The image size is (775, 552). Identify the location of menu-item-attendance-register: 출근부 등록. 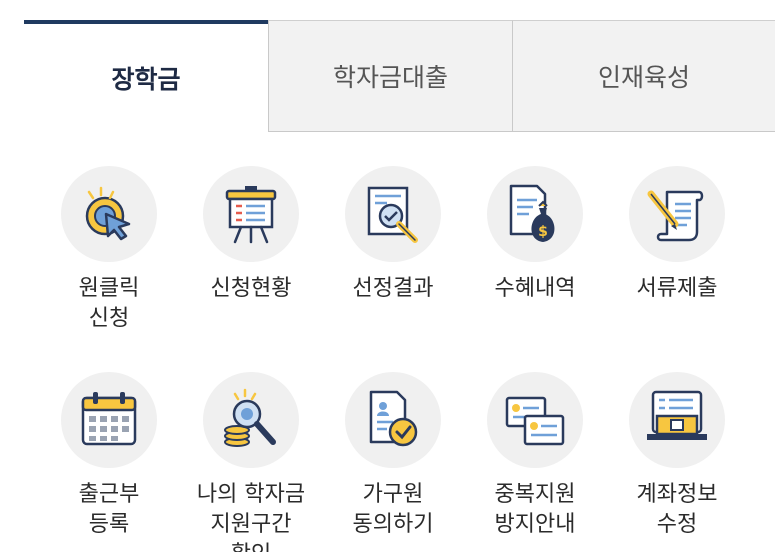
(109, 462).